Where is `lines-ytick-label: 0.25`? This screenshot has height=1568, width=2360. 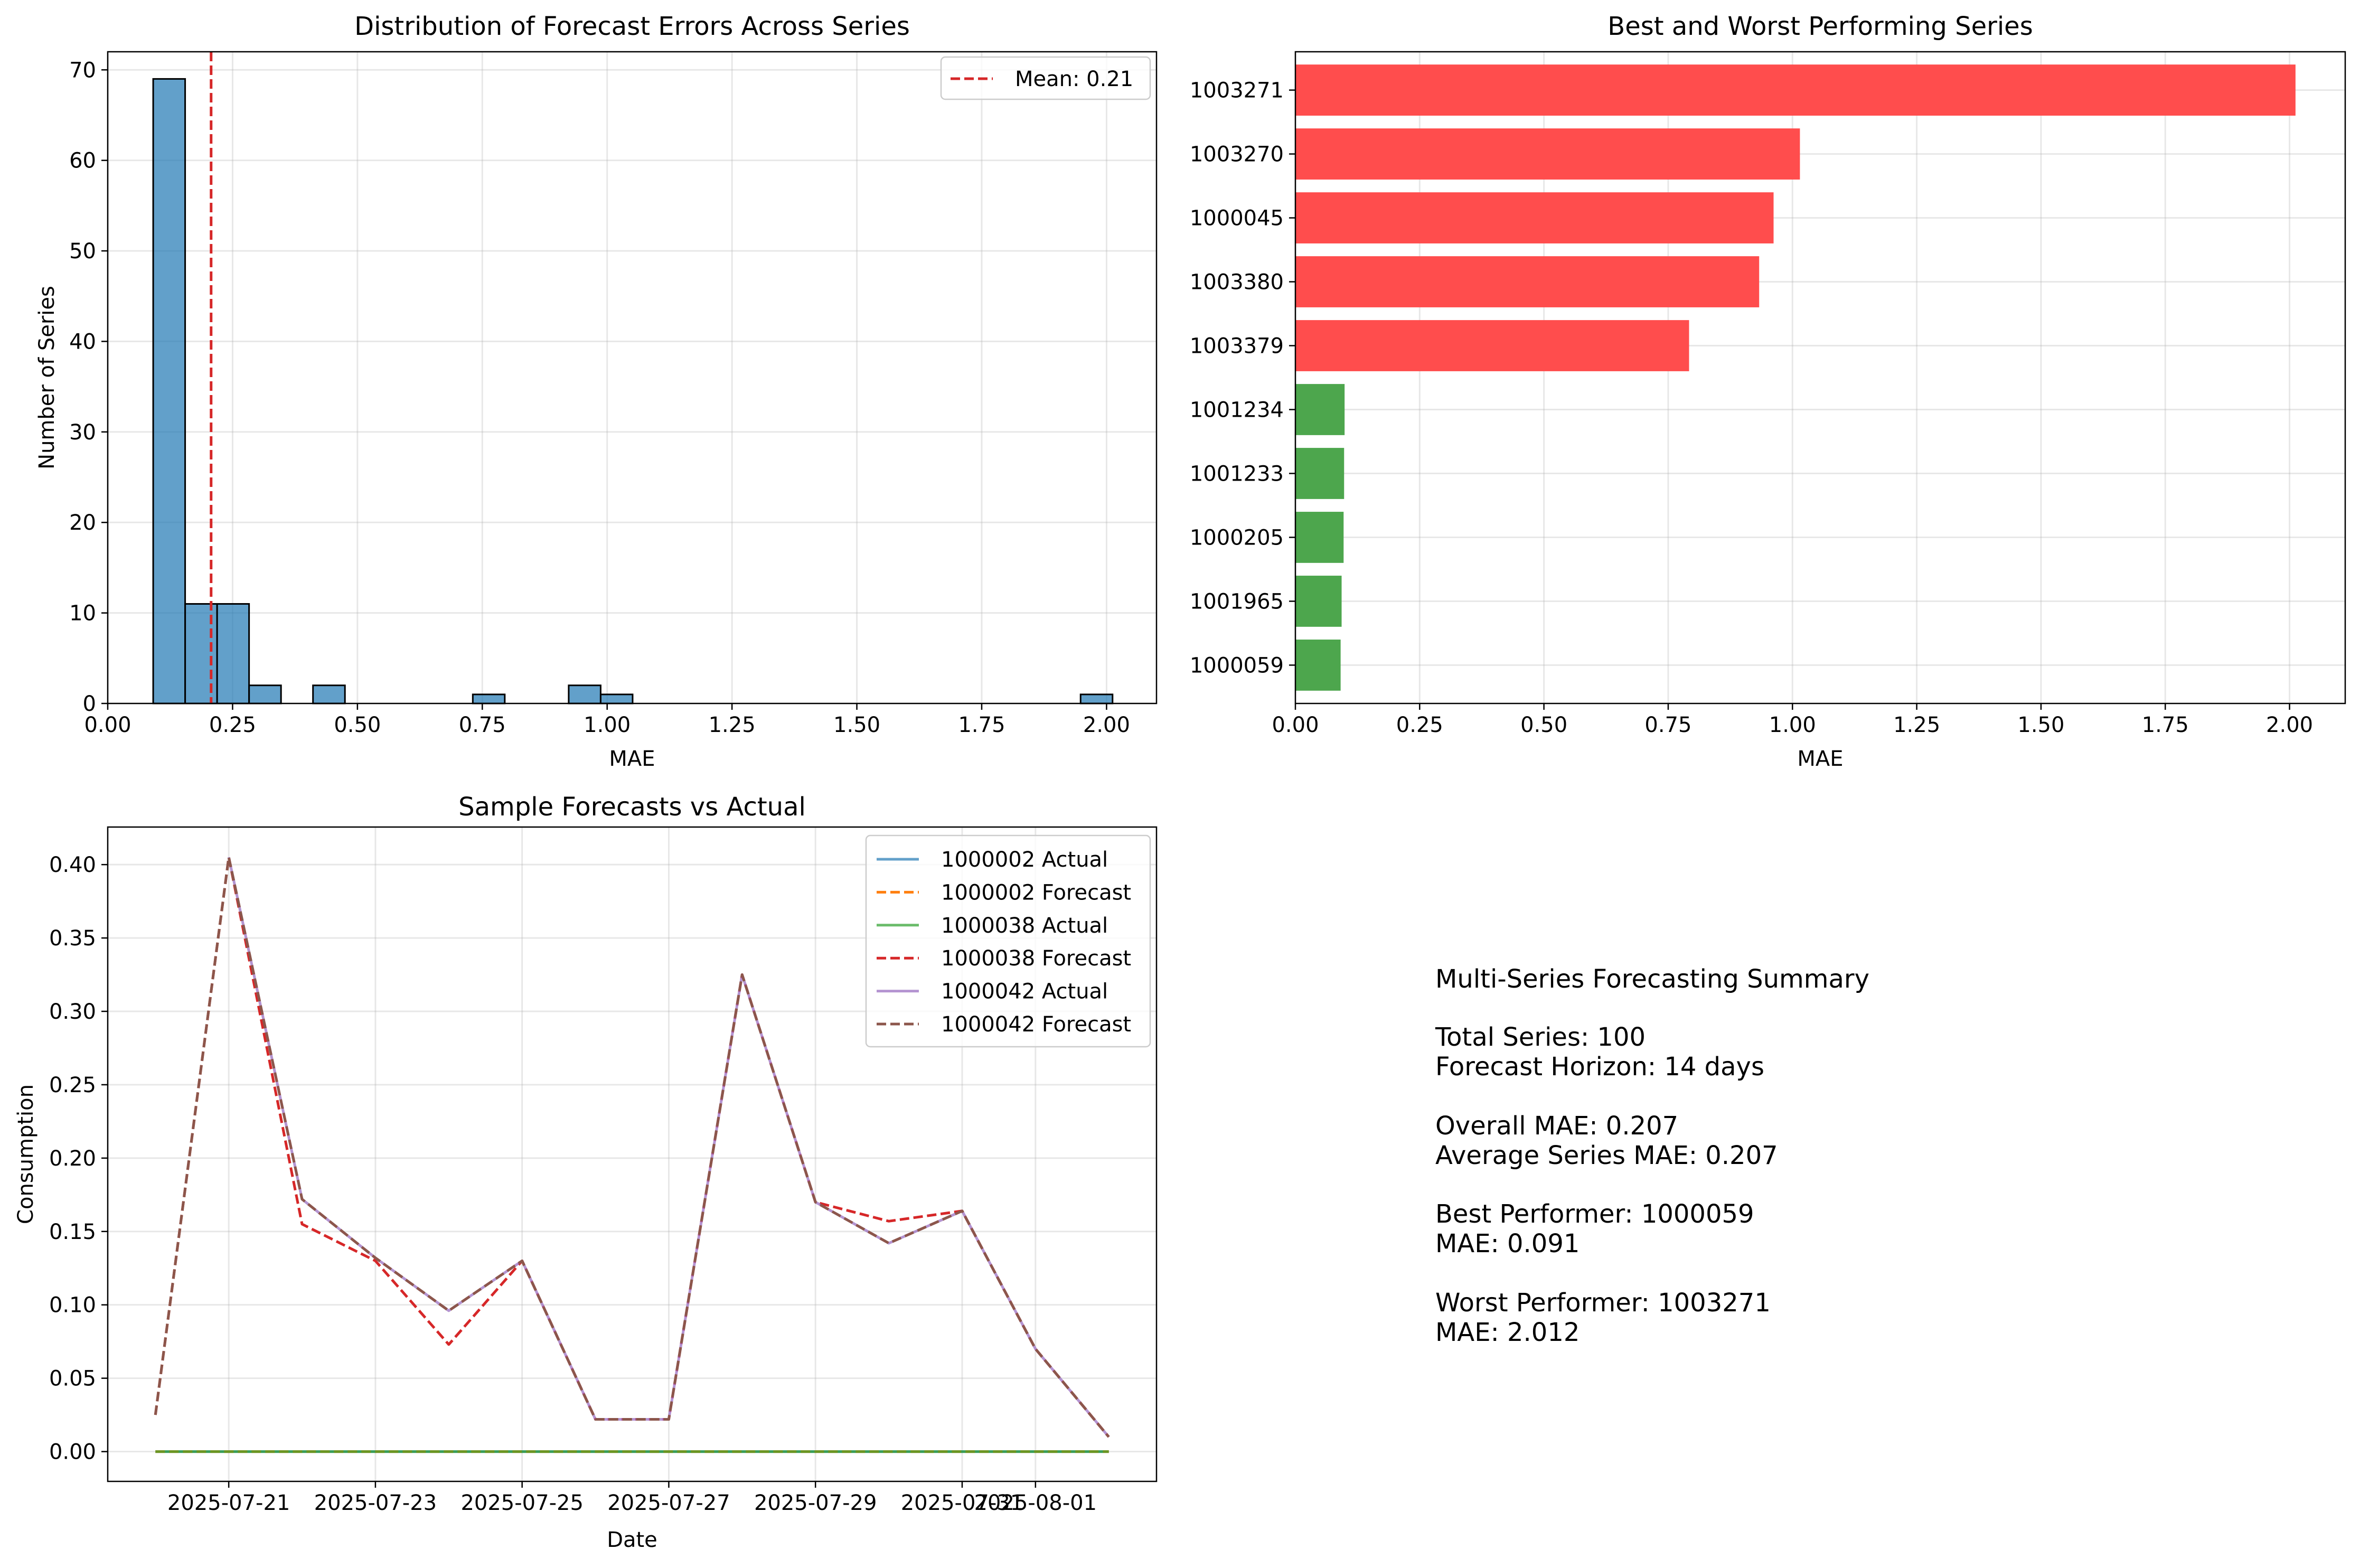
lines-ytick-label: 0.25 is located at coordinates (72, 1085).